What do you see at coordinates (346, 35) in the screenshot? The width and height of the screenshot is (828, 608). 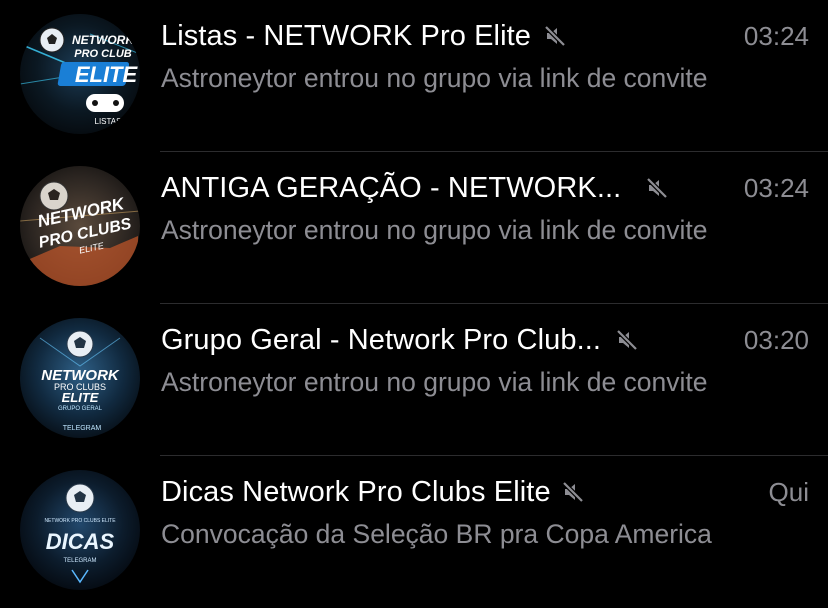 I see `chat-title: Listas - NETWORK Pro Elite` at bounding box center [346, 35].